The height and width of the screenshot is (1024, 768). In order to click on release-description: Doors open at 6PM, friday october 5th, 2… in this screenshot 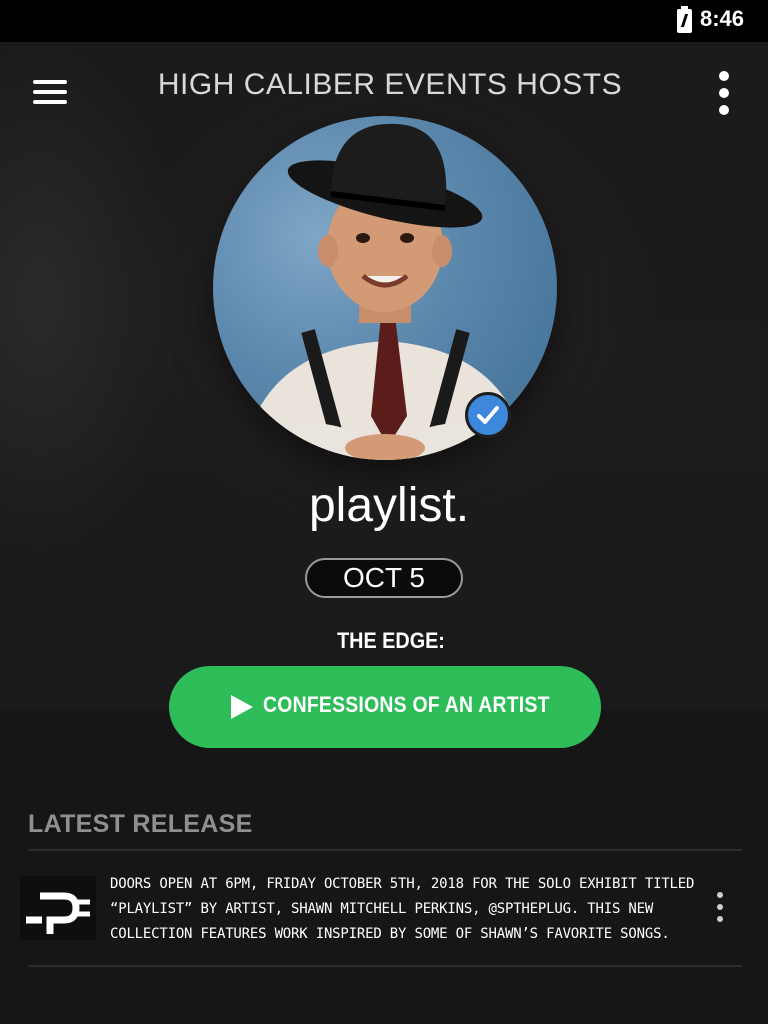, I will do `click(402, 909)`.